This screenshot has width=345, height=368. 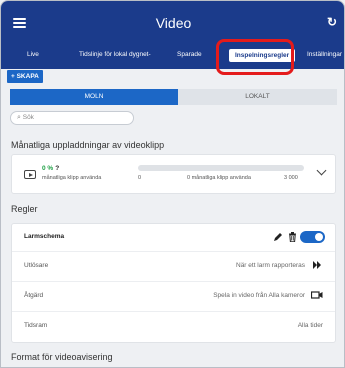 I want to click on rule-schedule-row: Tidsram Alla tider, so click(x=173, y=327).